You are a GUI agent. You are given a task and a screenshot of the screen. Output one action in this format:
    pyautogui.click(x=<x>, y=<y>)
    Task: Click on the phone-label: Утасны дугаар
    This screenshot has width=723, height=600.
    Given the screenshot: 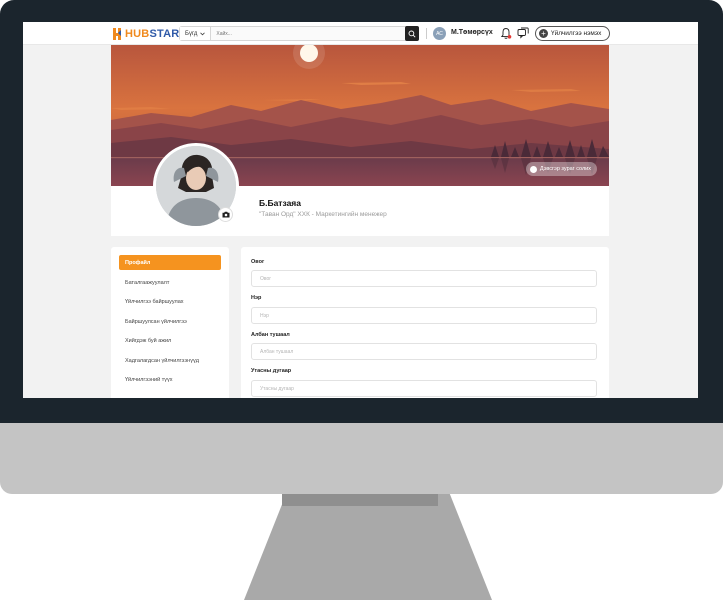 What is the action you would take?
    pyautogui.click(x=271, y=371)
    